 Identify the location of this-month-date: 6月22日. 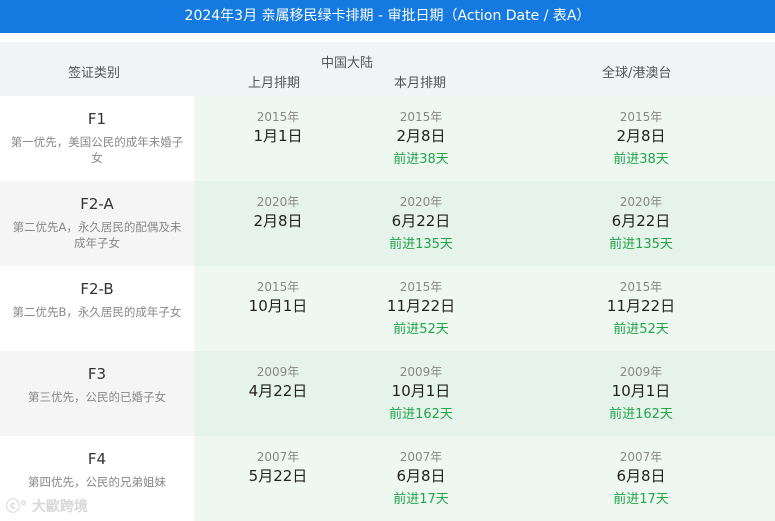
(421, 221).